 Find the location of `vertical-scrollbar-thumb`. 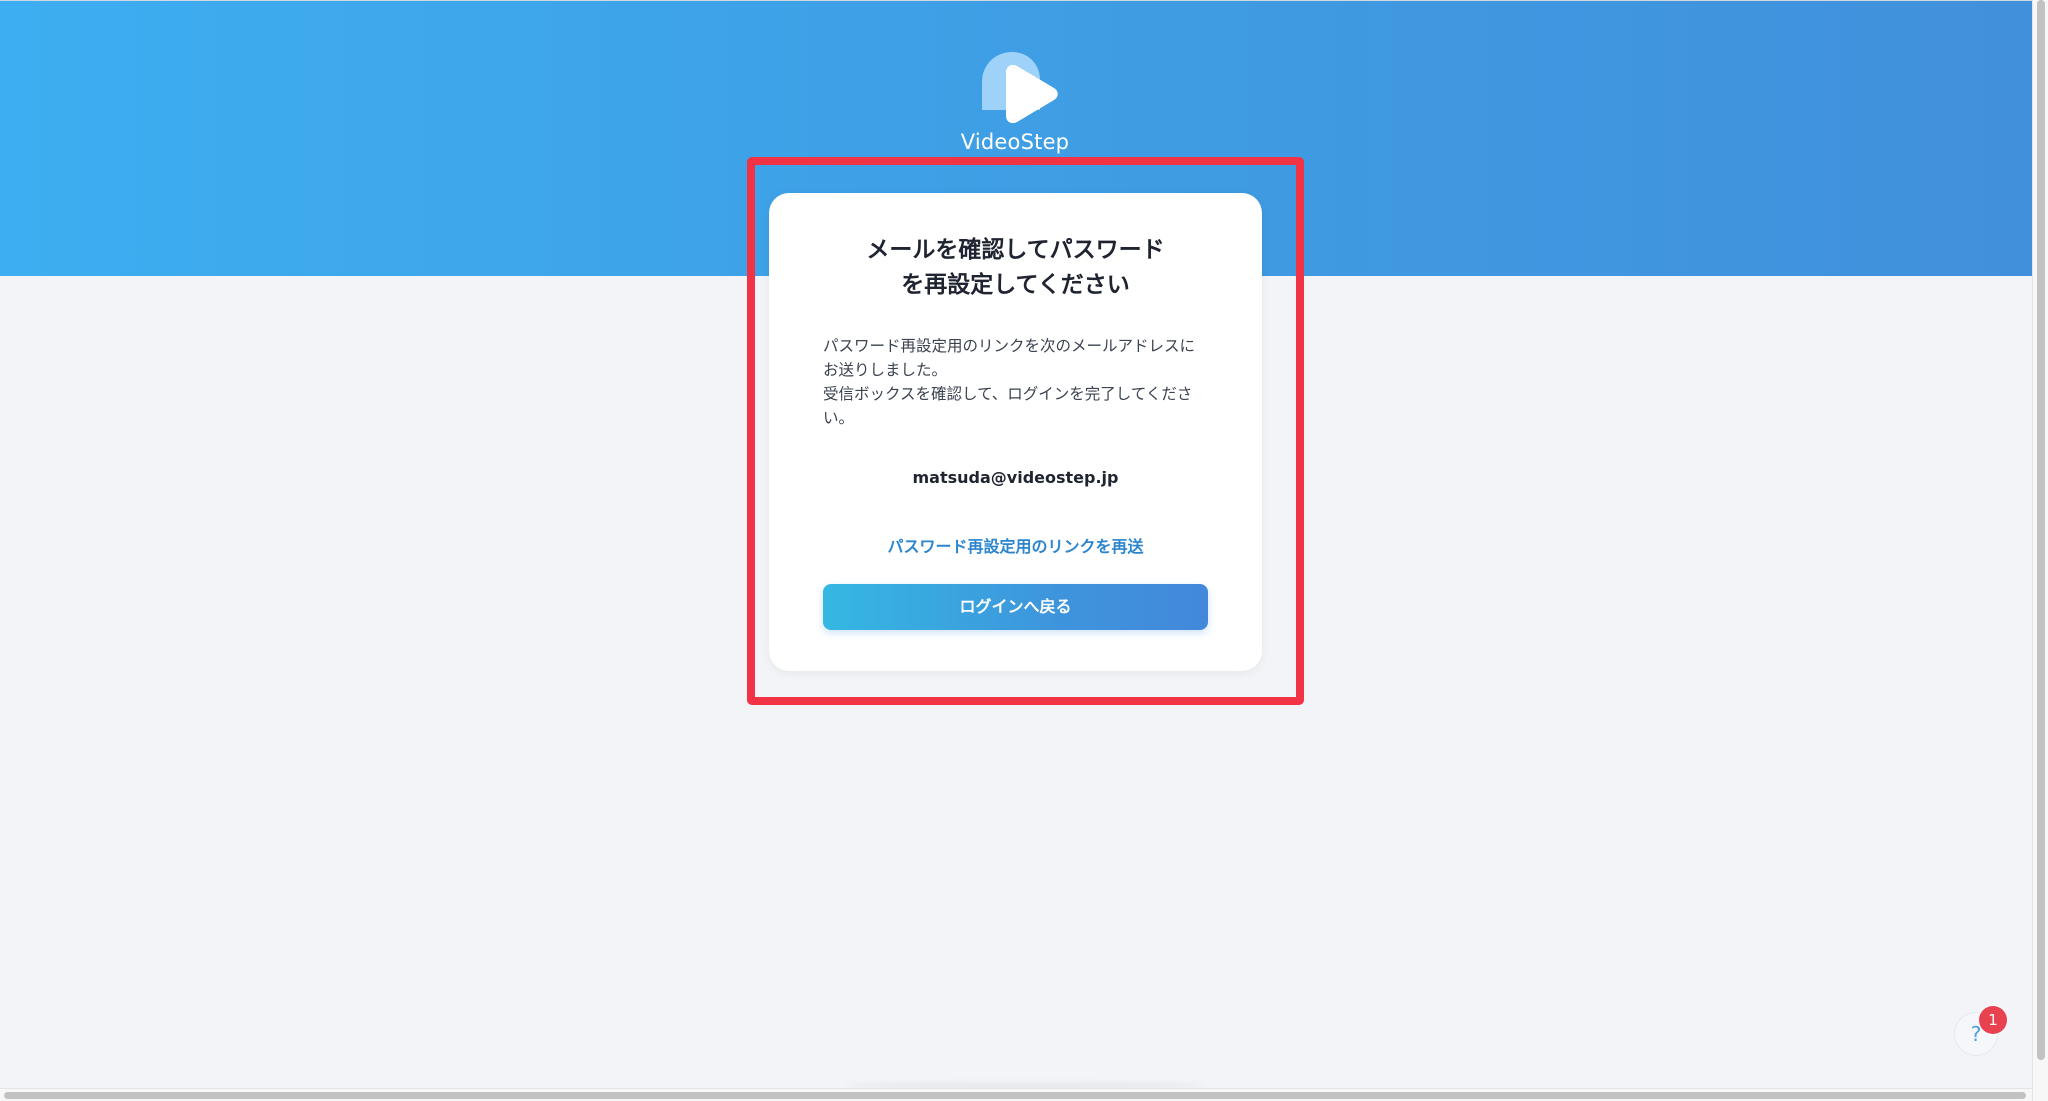

vertical-scrollbar-thumb is located at coordinates (2041, 530).